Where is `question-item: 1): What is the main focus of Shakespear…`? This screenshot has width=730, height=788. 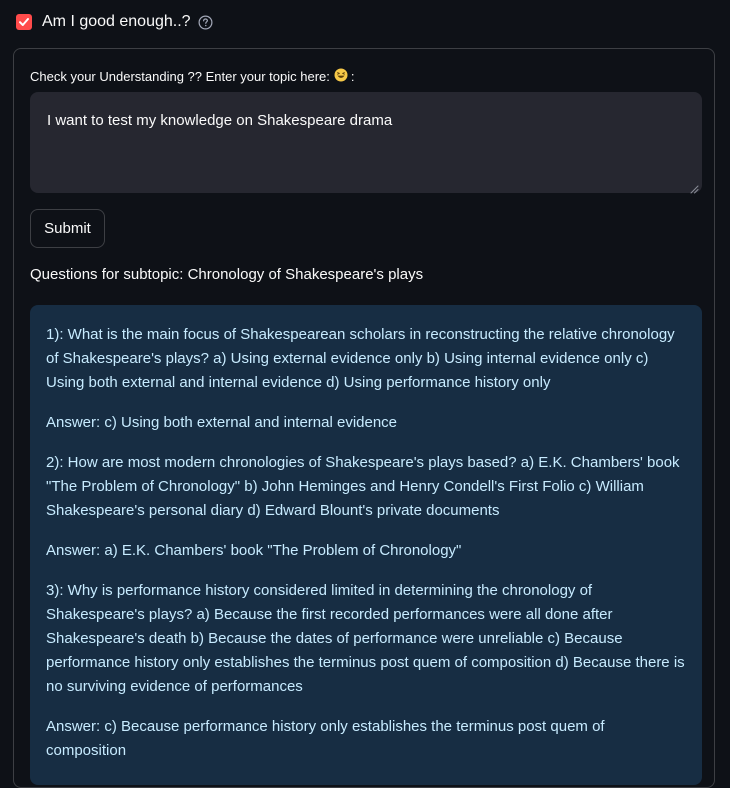 question-item: 1): What is the main focus of Shakespear… is located at coordinates (360, 358).